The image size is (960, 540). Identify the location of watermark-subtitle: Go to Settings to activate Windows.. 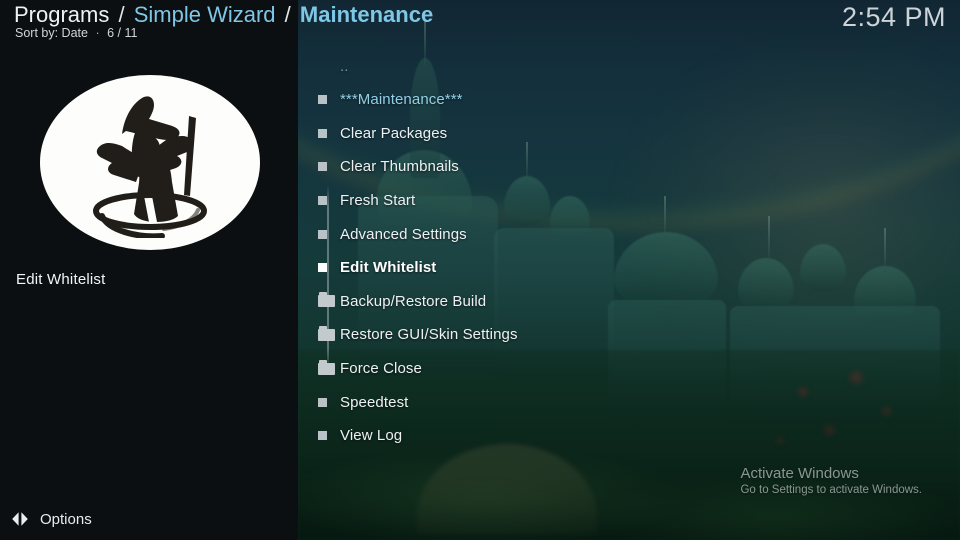
(831, 490).